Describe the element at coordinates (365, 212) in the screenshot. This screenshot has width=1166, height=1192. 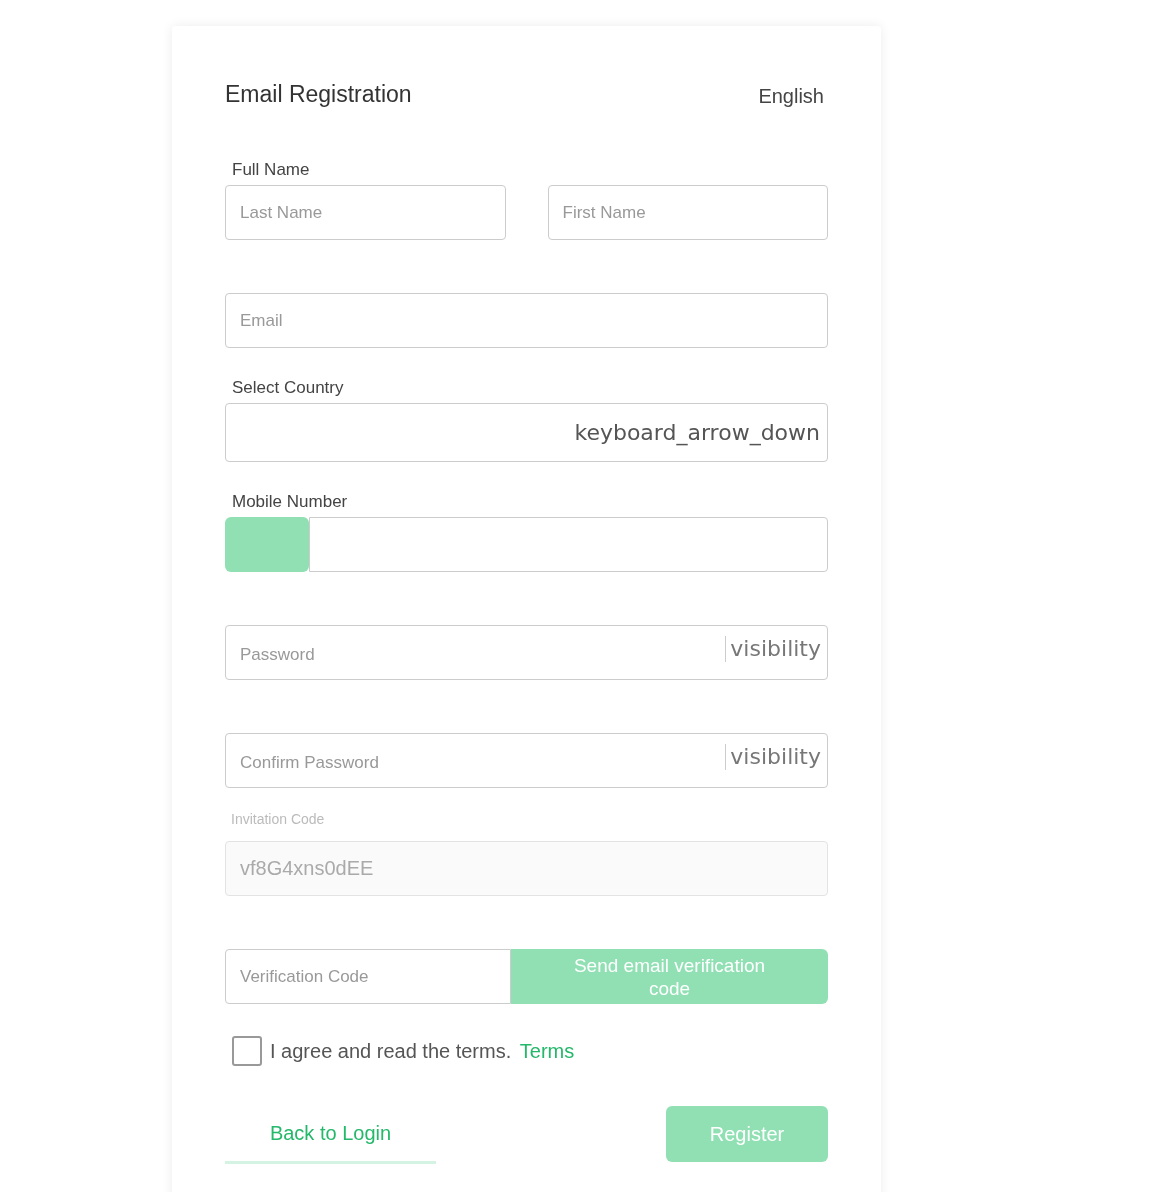
I see `input-field: Last Name` at that location.